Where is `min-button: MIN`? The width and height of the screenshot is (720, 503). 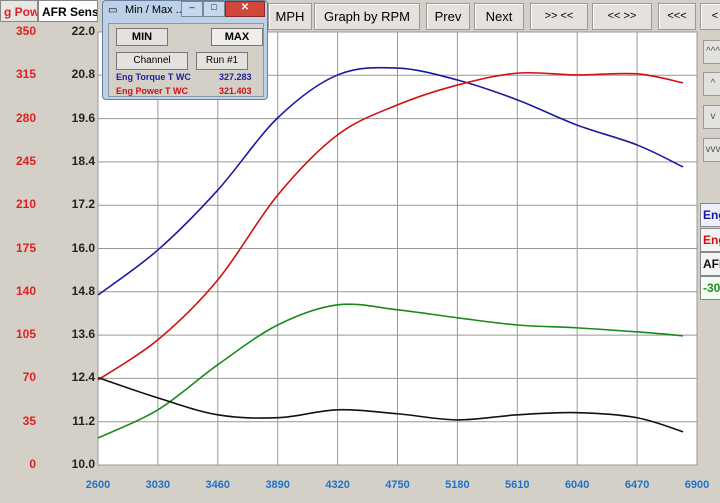 min-button: MIN is located at coordinates (142, 37).